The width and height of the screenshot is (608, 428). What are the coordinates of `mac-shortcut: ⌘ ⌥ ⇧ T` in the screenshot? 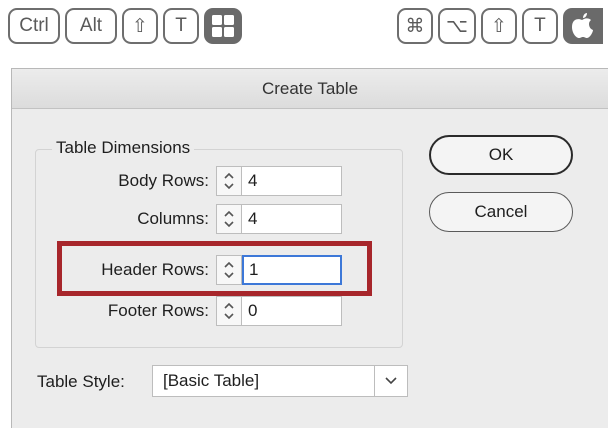 It's located at (500, 26).